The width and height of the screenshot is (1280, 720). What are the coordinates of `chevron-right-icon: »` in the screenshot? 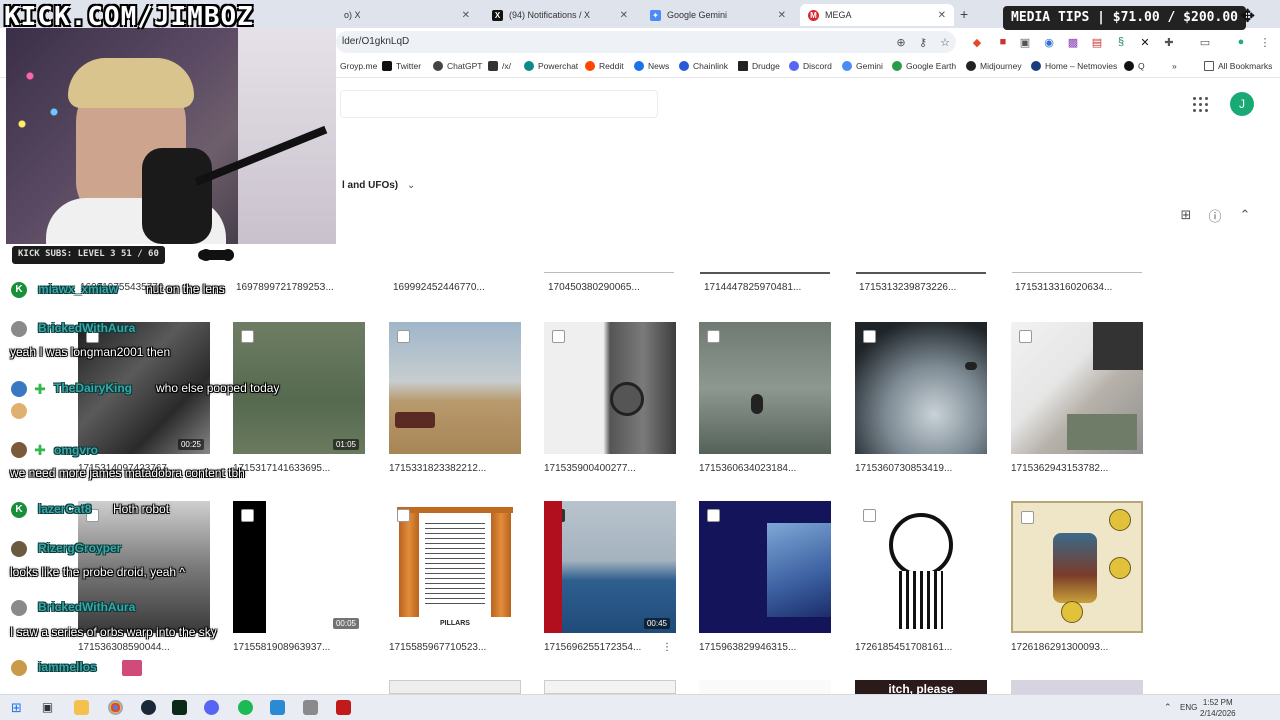 It's located at (1174, 66).